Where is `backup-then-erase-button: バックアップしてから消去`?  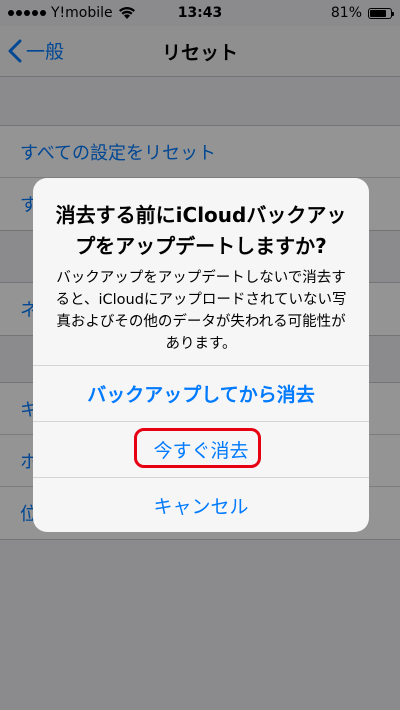
backup-then-erase-button: バックアップしてから消去 is located at coordinates (201, 393).